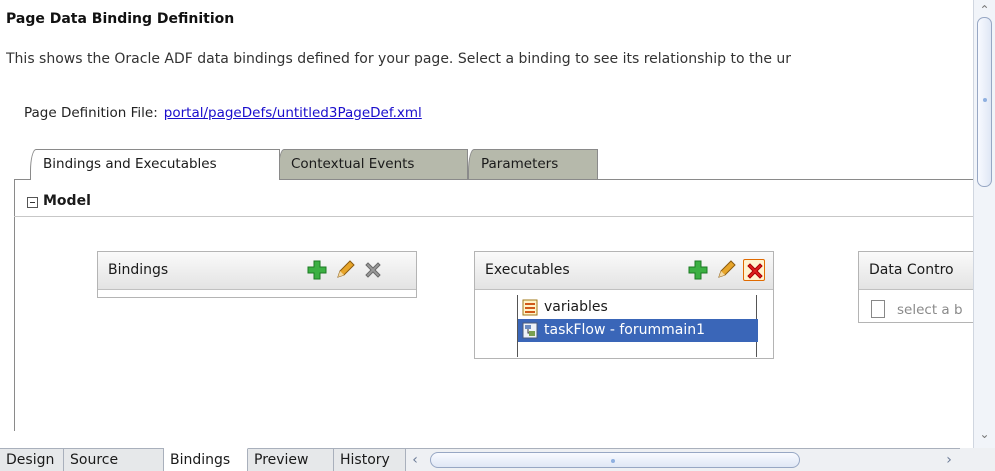 This screenshot has width=995, height=471. Describe the element at coordinates (373, 270) in the screenshot. I see `delete-binding-icon` at that location.